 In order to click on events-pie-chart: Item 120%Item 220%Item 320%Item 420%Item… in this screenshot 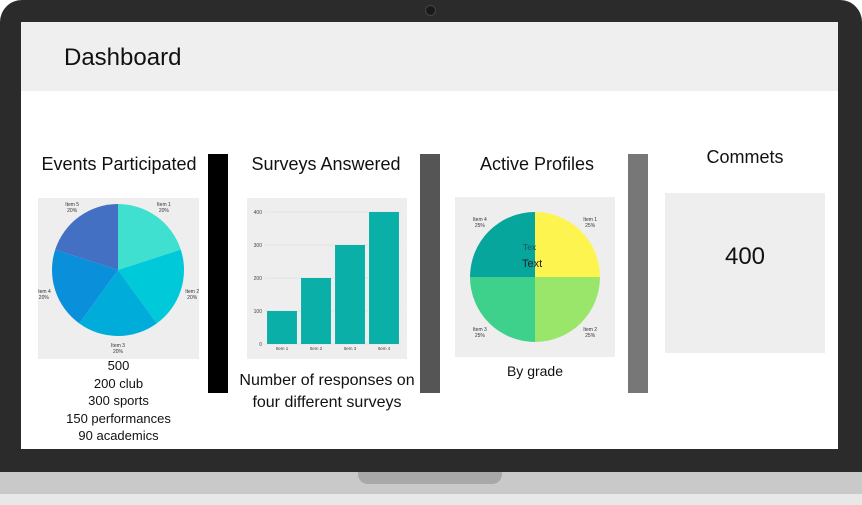, I will do `click(118, 278)`.